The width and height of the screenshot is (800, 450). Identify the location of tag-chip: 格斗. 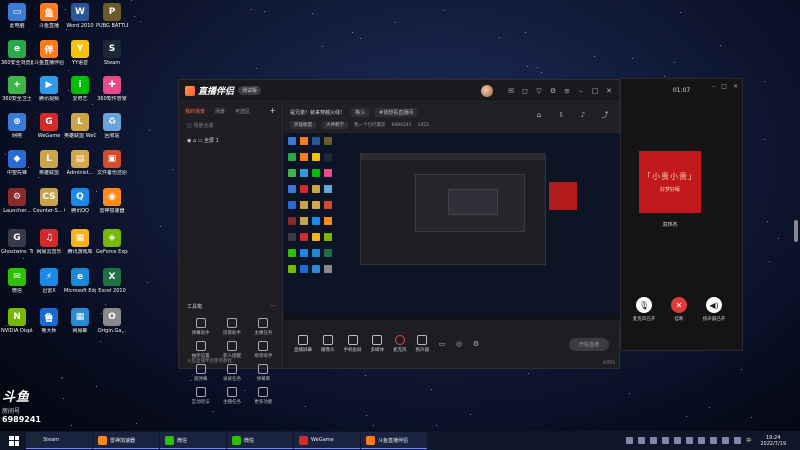
(360, 112).